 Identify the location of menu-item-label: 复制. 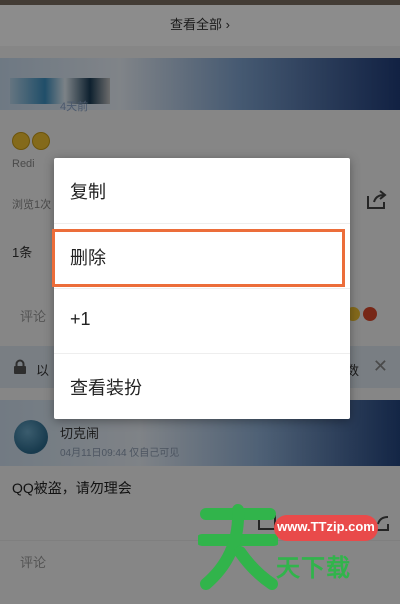
(88, 192).